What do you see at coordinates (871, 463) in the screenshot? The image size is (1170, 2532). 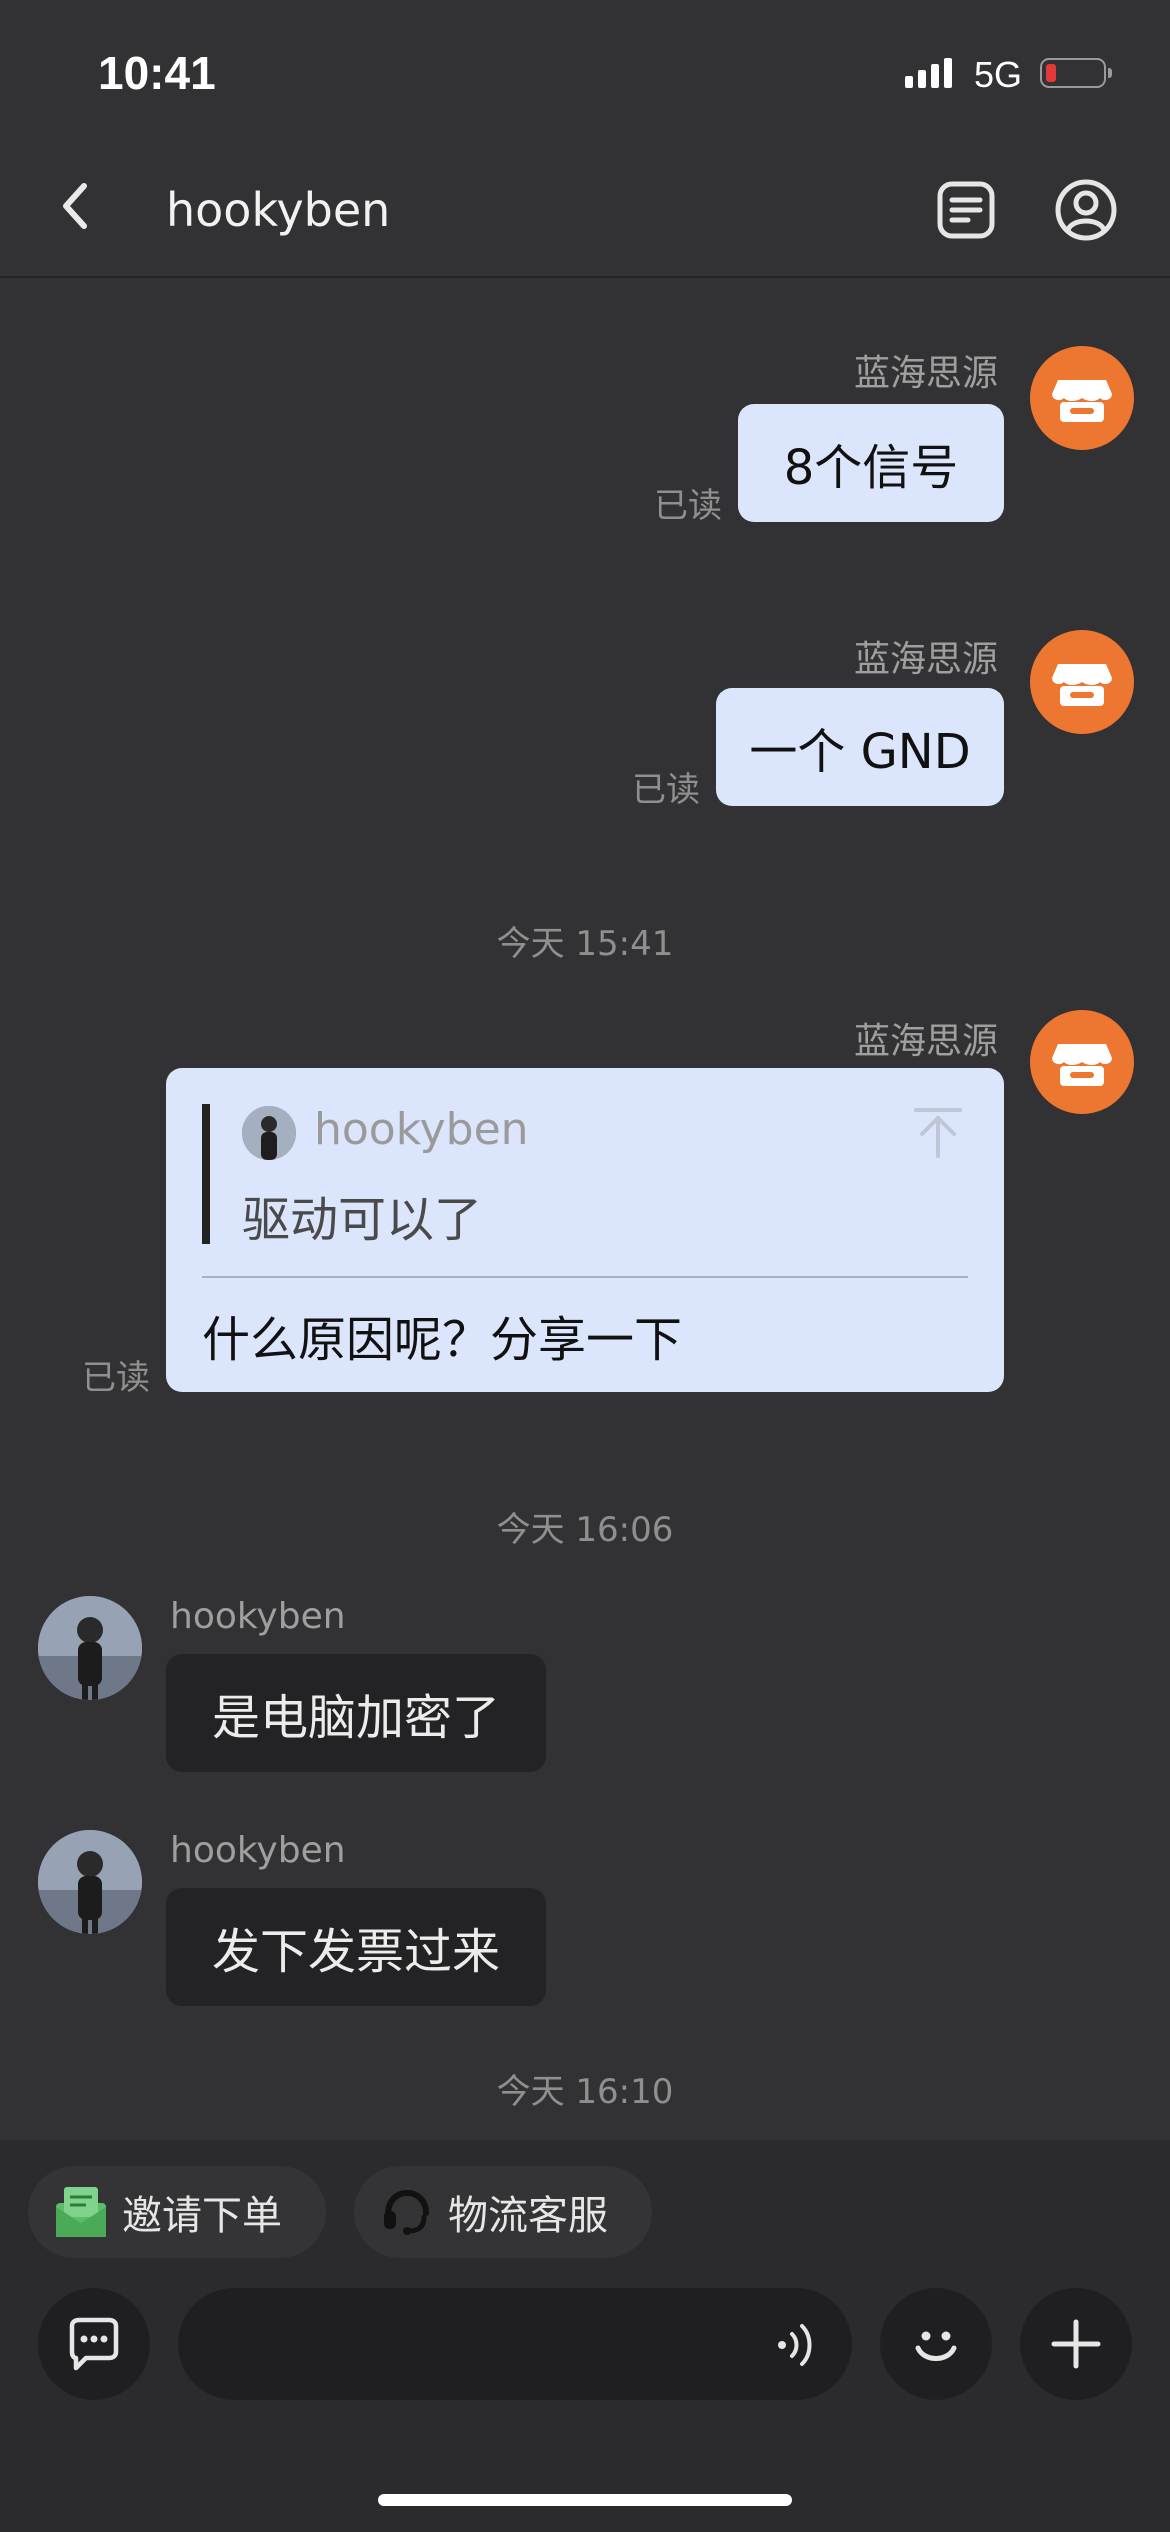 I see `message-bubble: 8个信号` at bounding box center [871, 463].